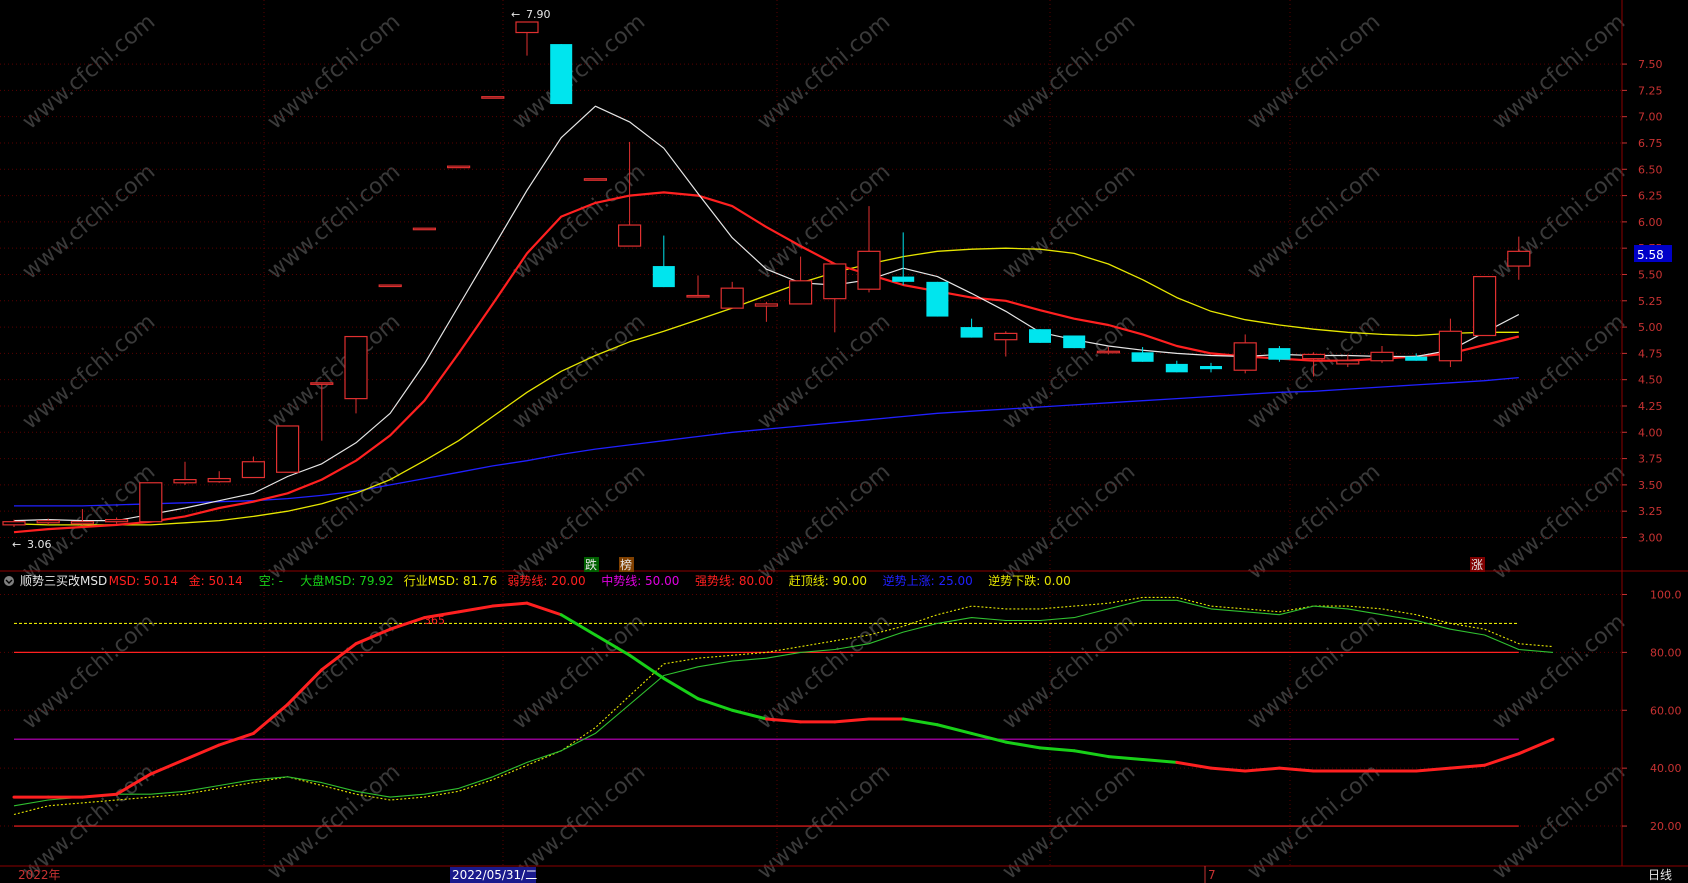 The width and height of the screenshot is (1688, 883). What do you see at coordinates (1477, 564) in the screenshot?
I see `signal-up-label: 涨` at bounding box center [1477, 564].